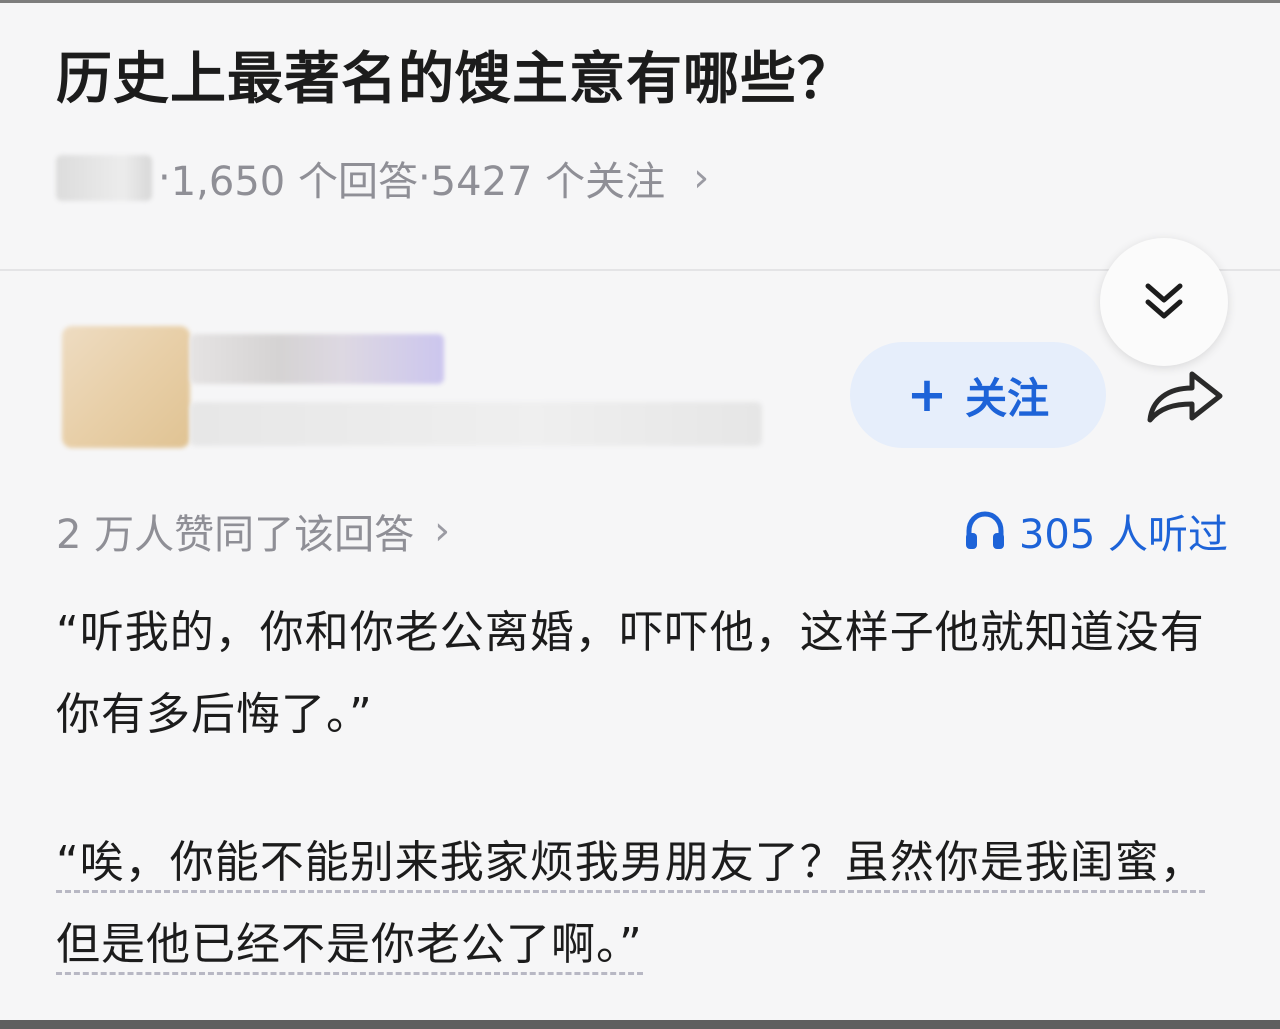 Image resolution: width=1280 pixels, height=1029 pixels. Describe the element at coordinates (630, 906) in the screenshot. I see `answer-paragraph-2-text: “唉，你能不能别来我家烦我男朋友了？虽然你是我闺蜜，但是他已经不是你老公了啊。”` at that location.